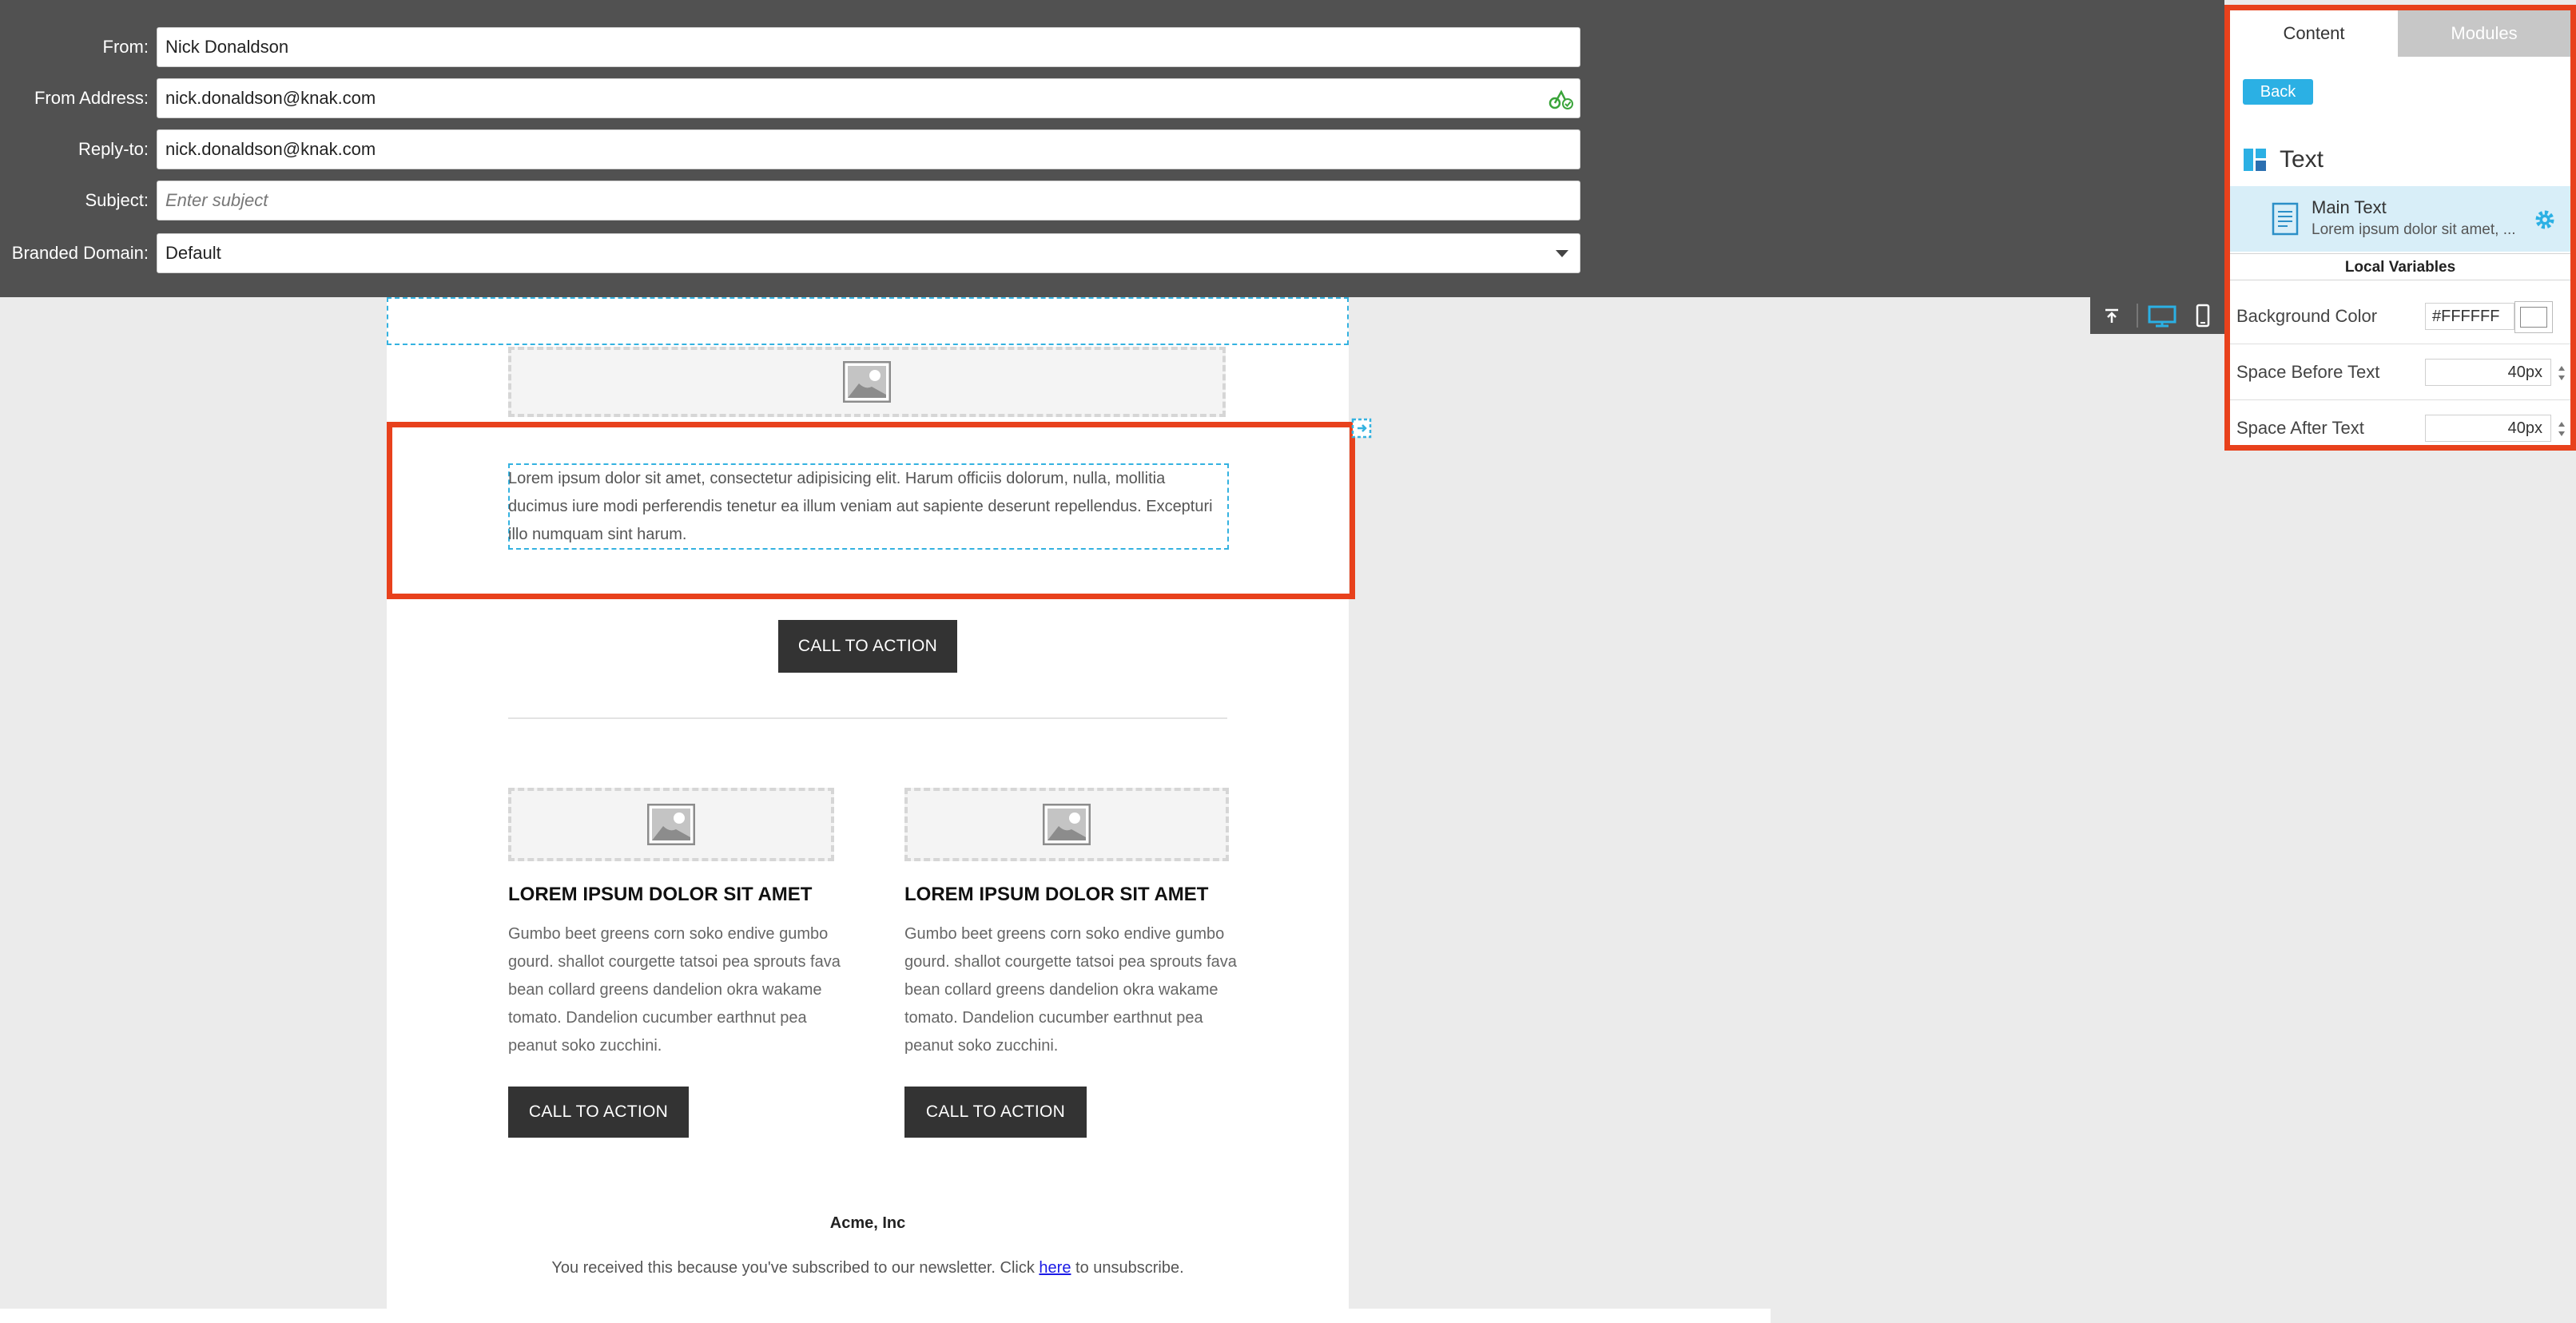 The width and height of the screenshot is (2576, 1323). What do you see at coordinates (885, 1316) in the screenshot?
I see `canvas-footer-strip` at bounding box center [885, 1316].